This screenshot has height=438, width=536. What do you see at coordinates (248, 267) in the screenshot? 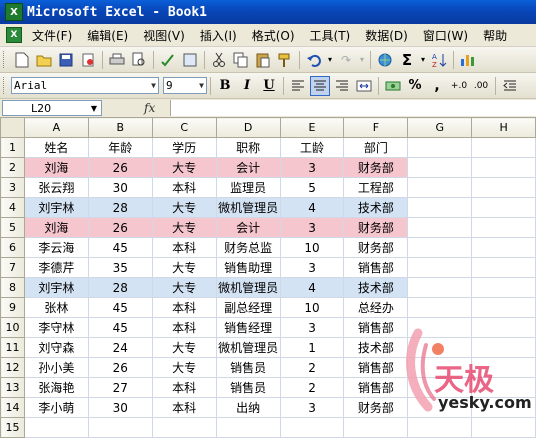
I see `cell-d7: 销售助理` at bounding box center [248, 267].